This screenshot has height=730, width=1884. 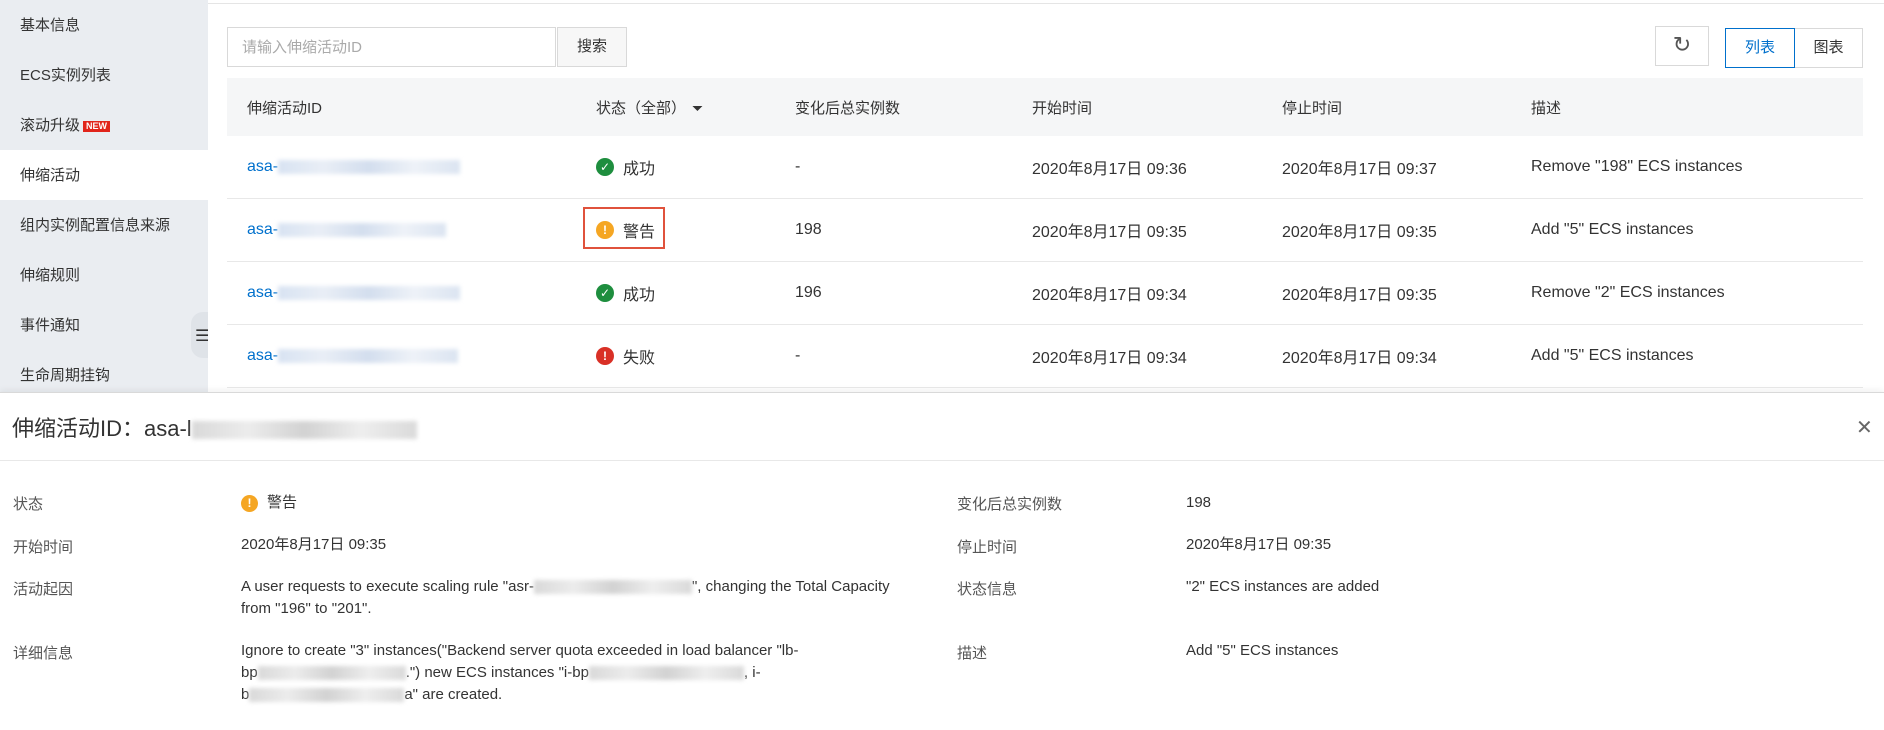 What do you see at coordinates (497, 672) in the screenshot?
I see `details-text-3: .") new ECS instances "i-bp` at bounding box center [497, 672].